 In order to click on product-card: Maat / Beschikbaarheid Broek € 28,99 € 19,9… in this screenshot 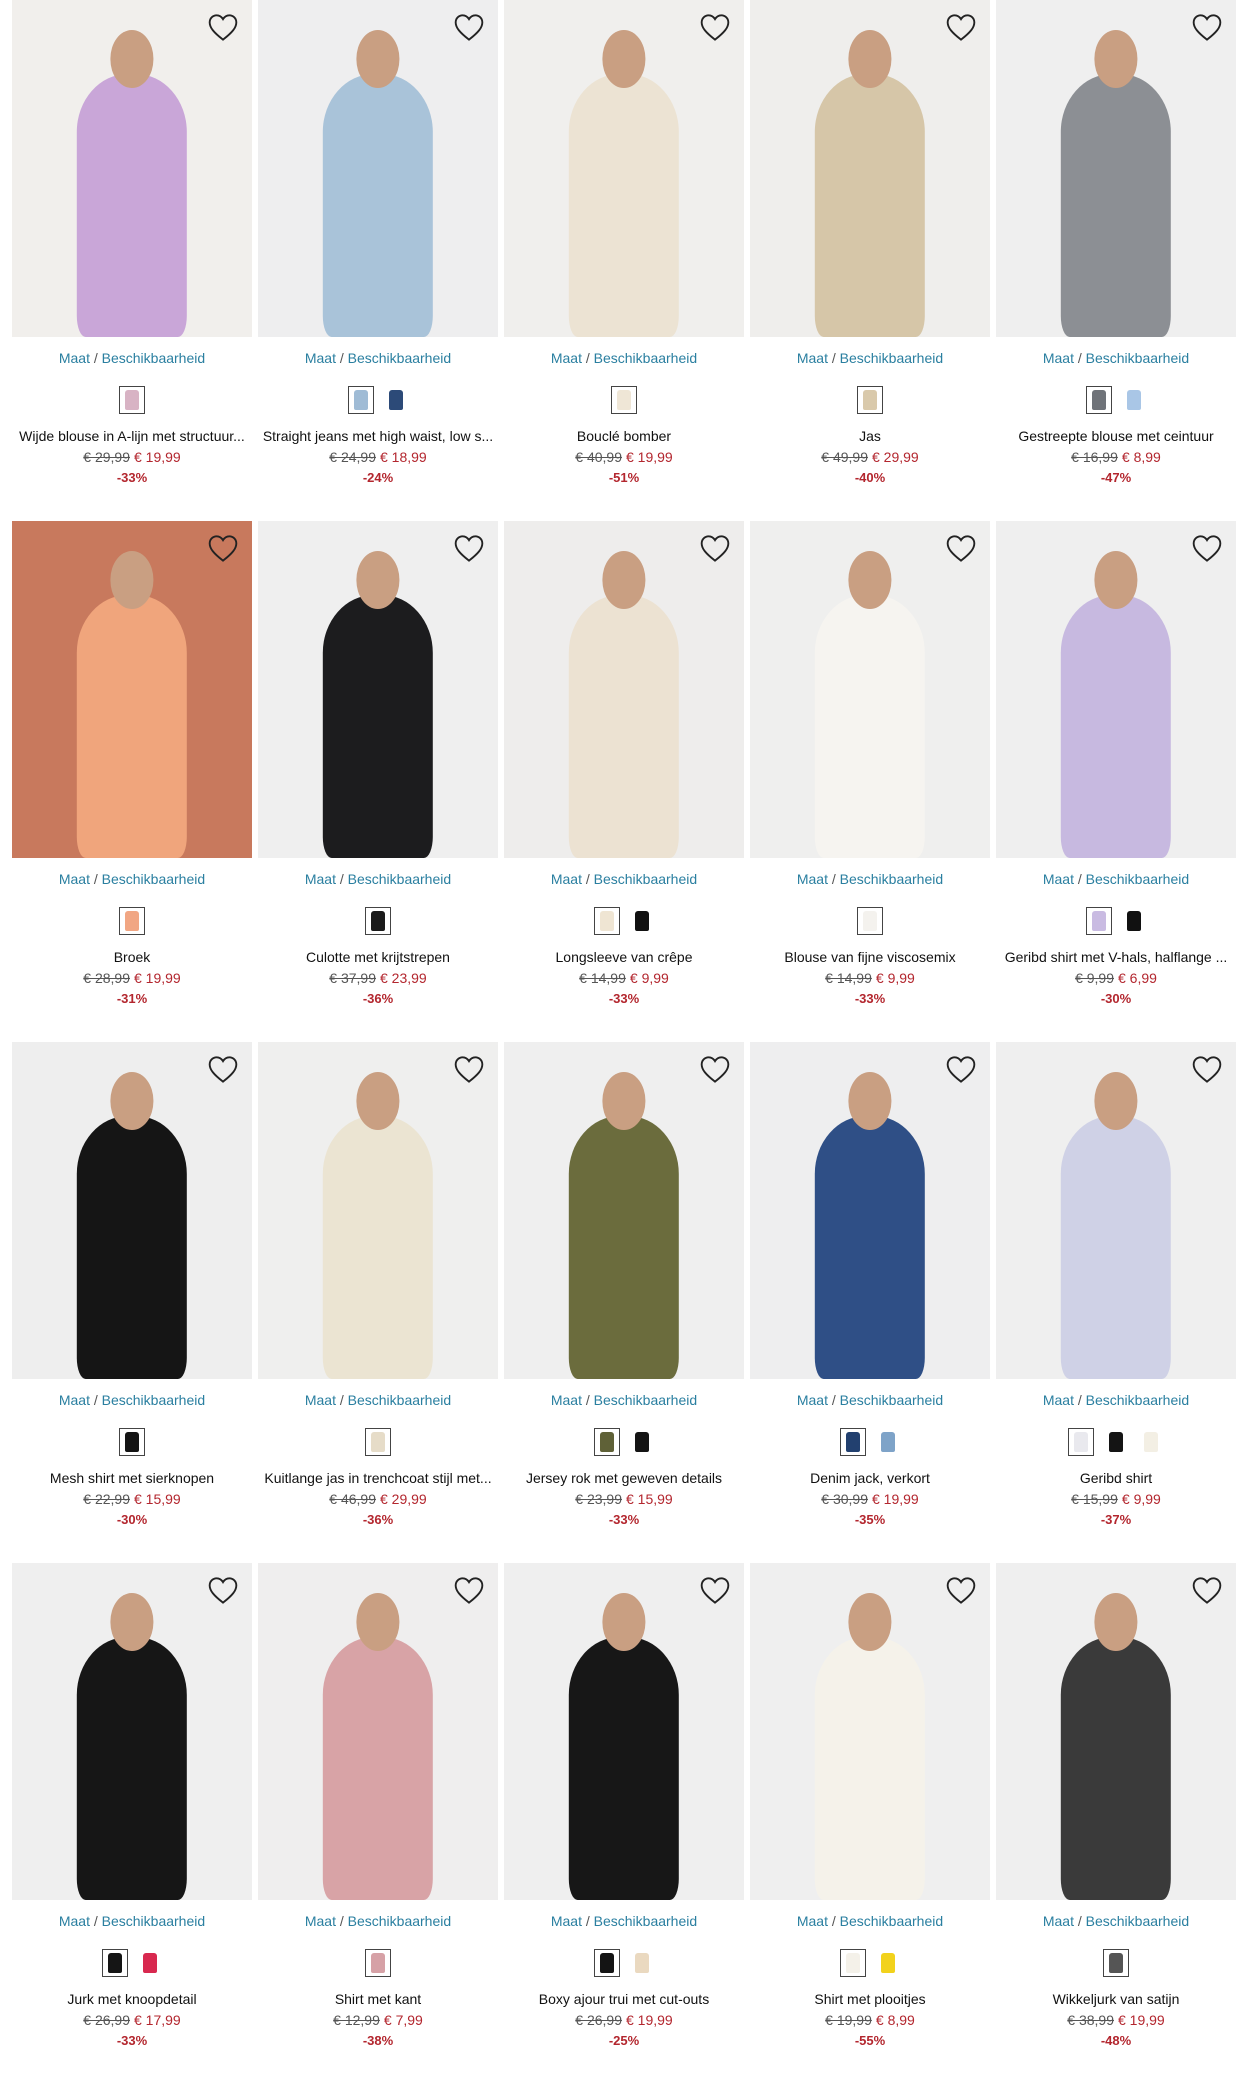, I will do `click(132, 781)`.